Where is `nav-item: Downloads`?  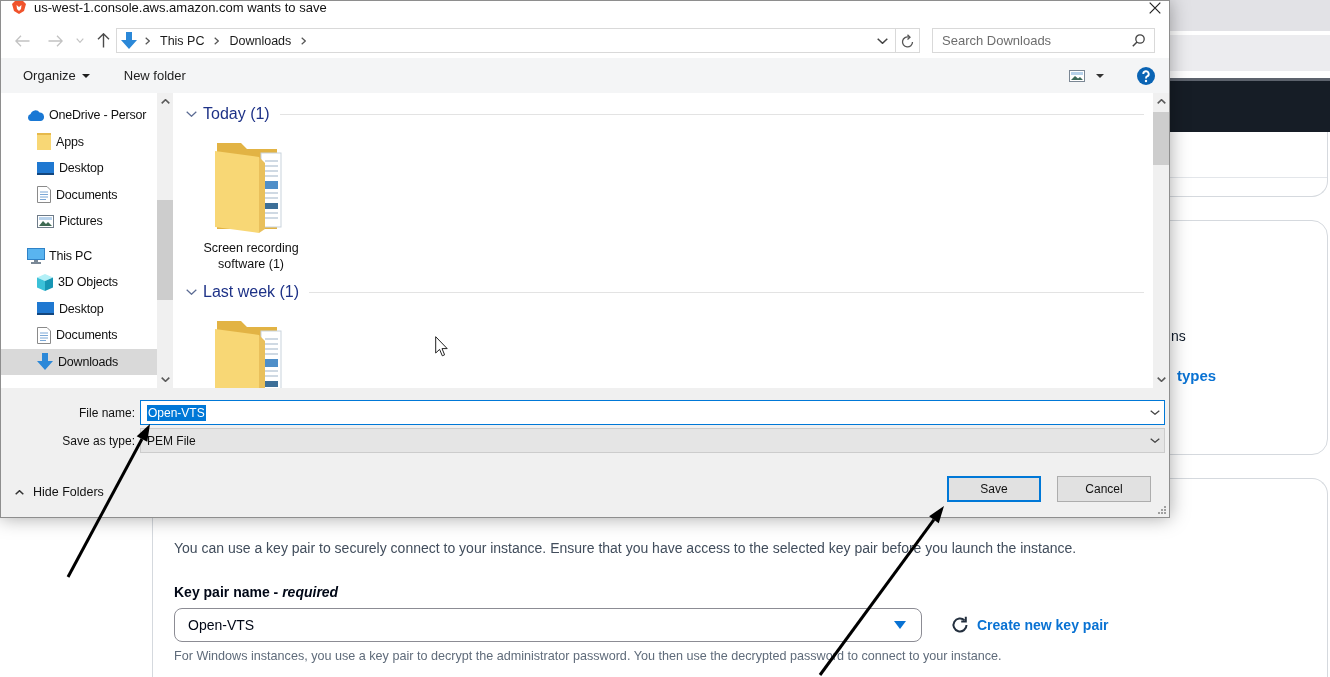 nav-item: Downloads is located at coordinates (79, 361).